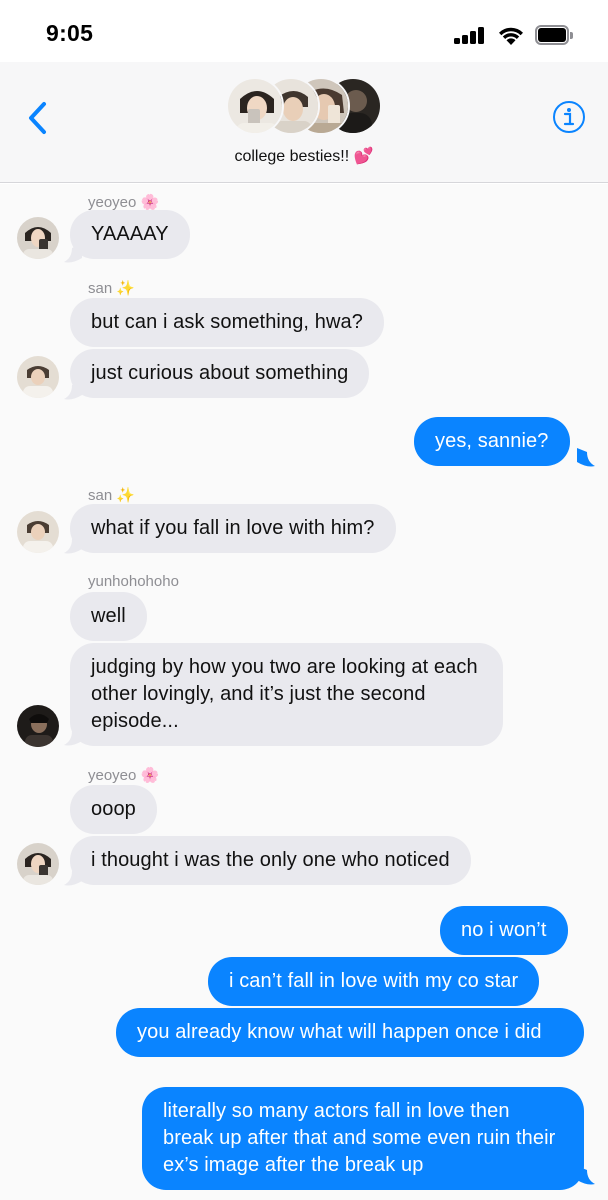 The image size is (608, 1200). Describe the element at coordinates (374, 981) in the screenshot. I see `message-bubble-outgoing: i can’t fall in love with my co star` at that location.